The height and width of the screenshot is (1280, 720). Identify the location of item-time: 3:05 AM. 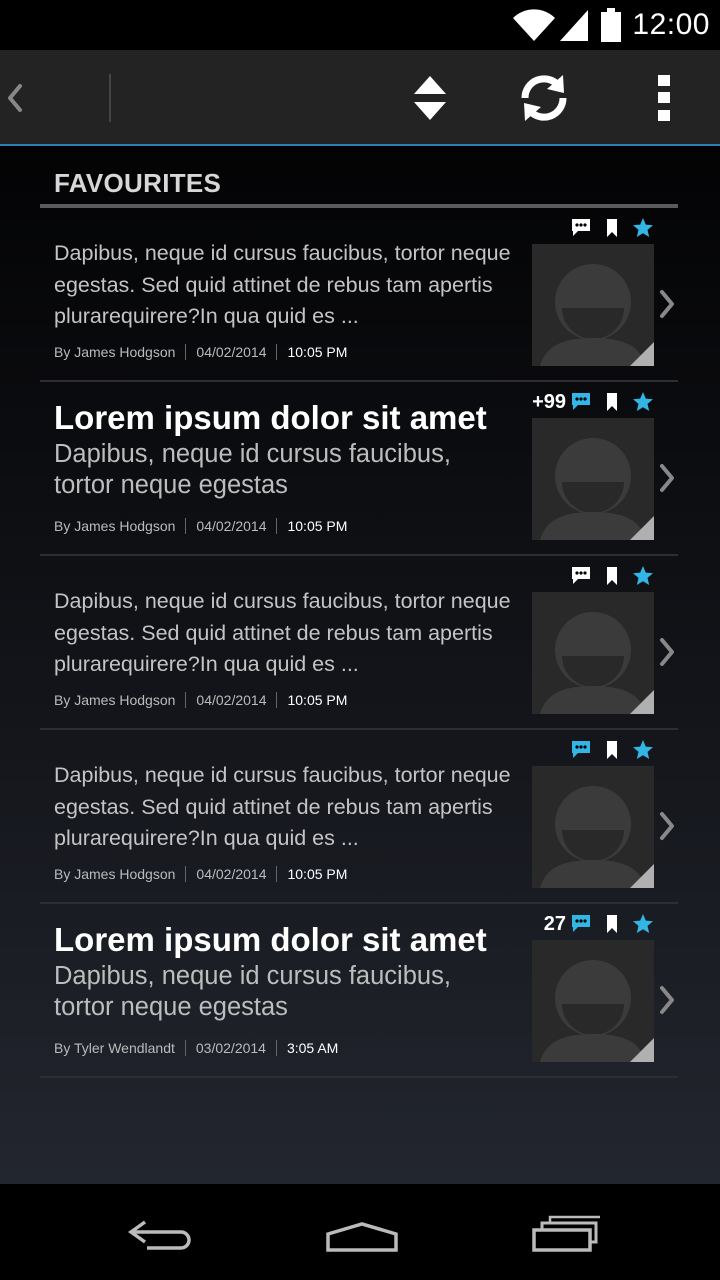
(312, 1048).